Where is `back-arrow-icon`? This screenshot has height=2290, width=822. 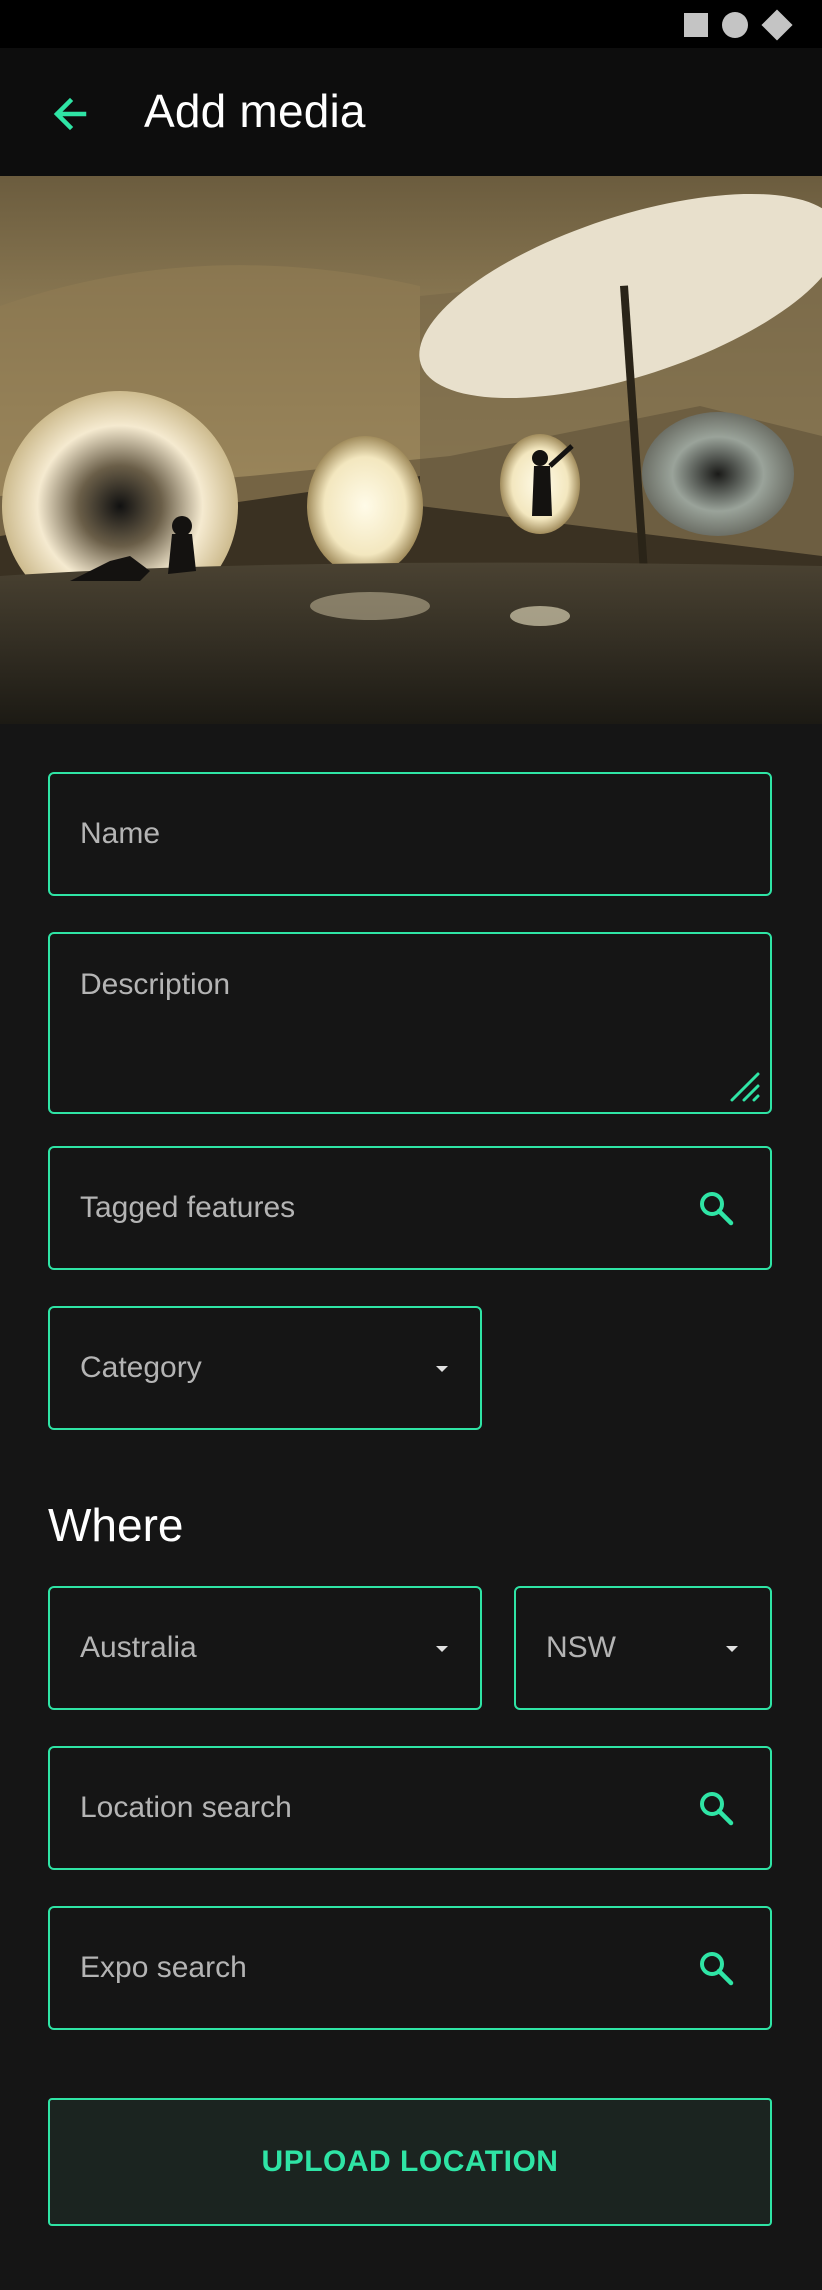
back-arrow-icon is located at coordinates (70, 114).